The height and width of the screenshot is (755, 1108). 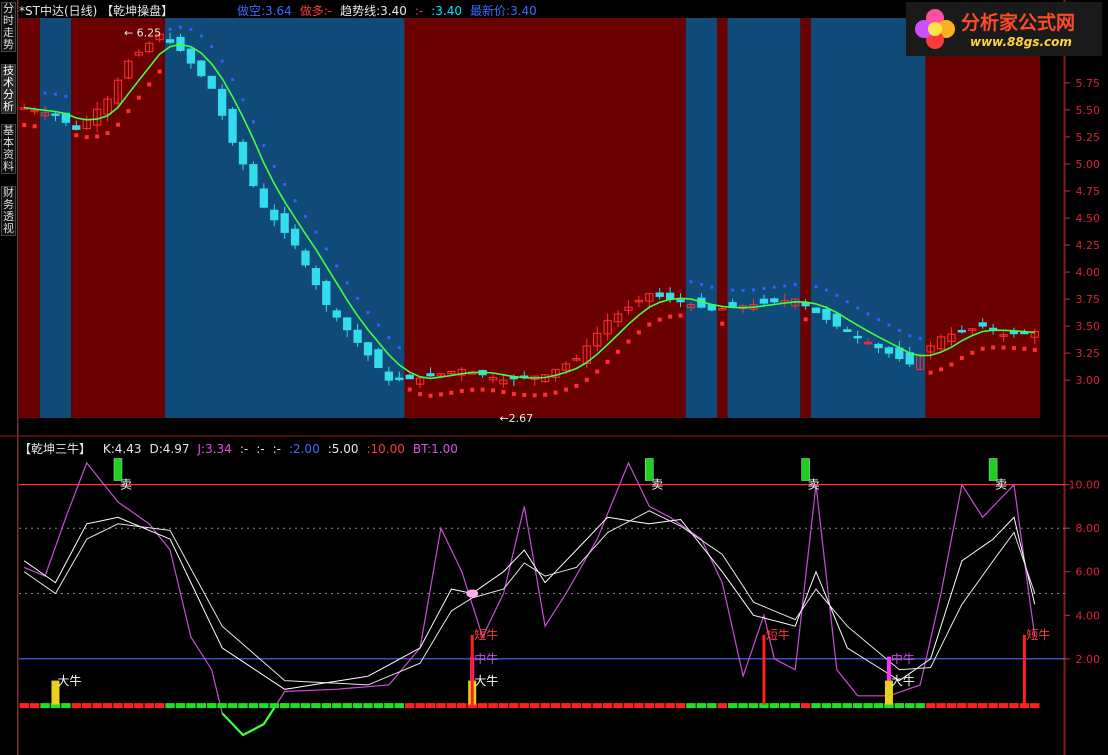 I want to click on header-item: :-, so click(x=276, y=449).